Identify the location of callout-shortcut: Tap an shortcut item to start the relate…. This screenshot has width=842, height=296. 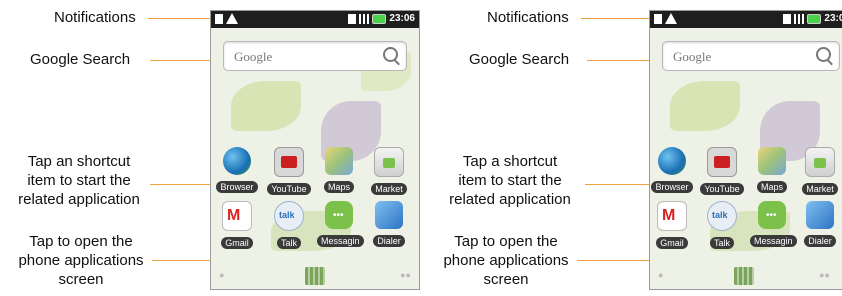
(79, 180).